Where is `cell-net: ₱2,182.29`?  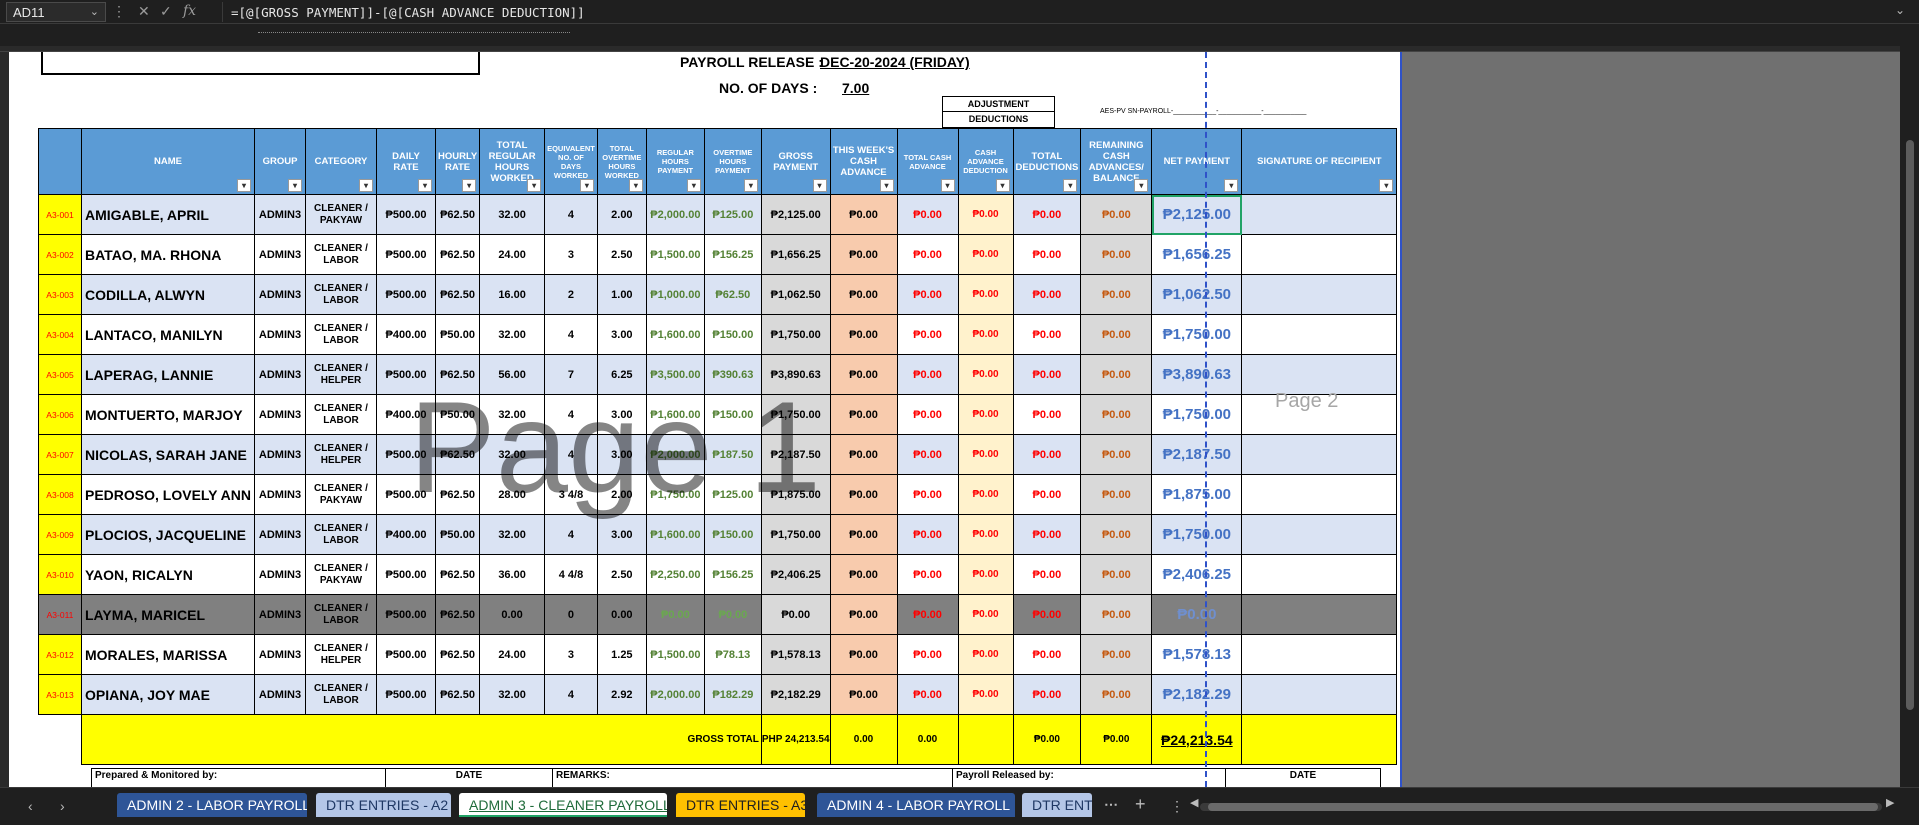
cell-net: ₱2,182.29 is located at coordinates (1197, 694).